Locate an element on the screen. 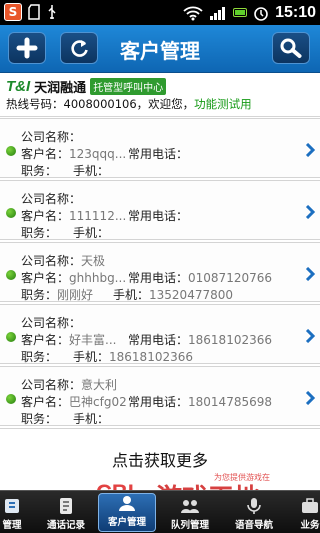  company-line: 公司名称：天极 is located at coordinates (63, 260).